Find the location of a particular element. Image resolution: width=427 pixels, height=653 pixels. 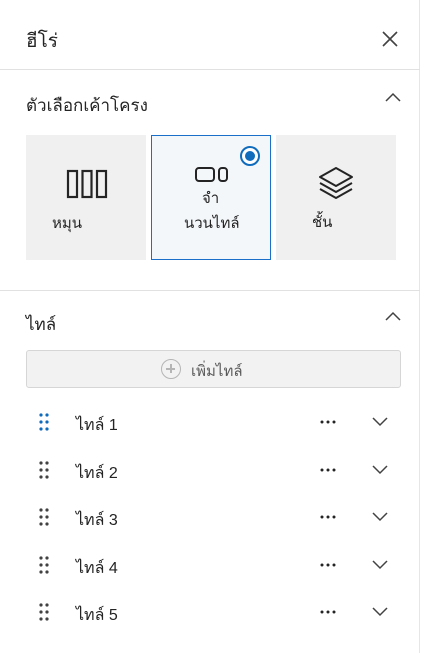

tile-row: ไทล์ 4 is located at coordinates (213, 565).